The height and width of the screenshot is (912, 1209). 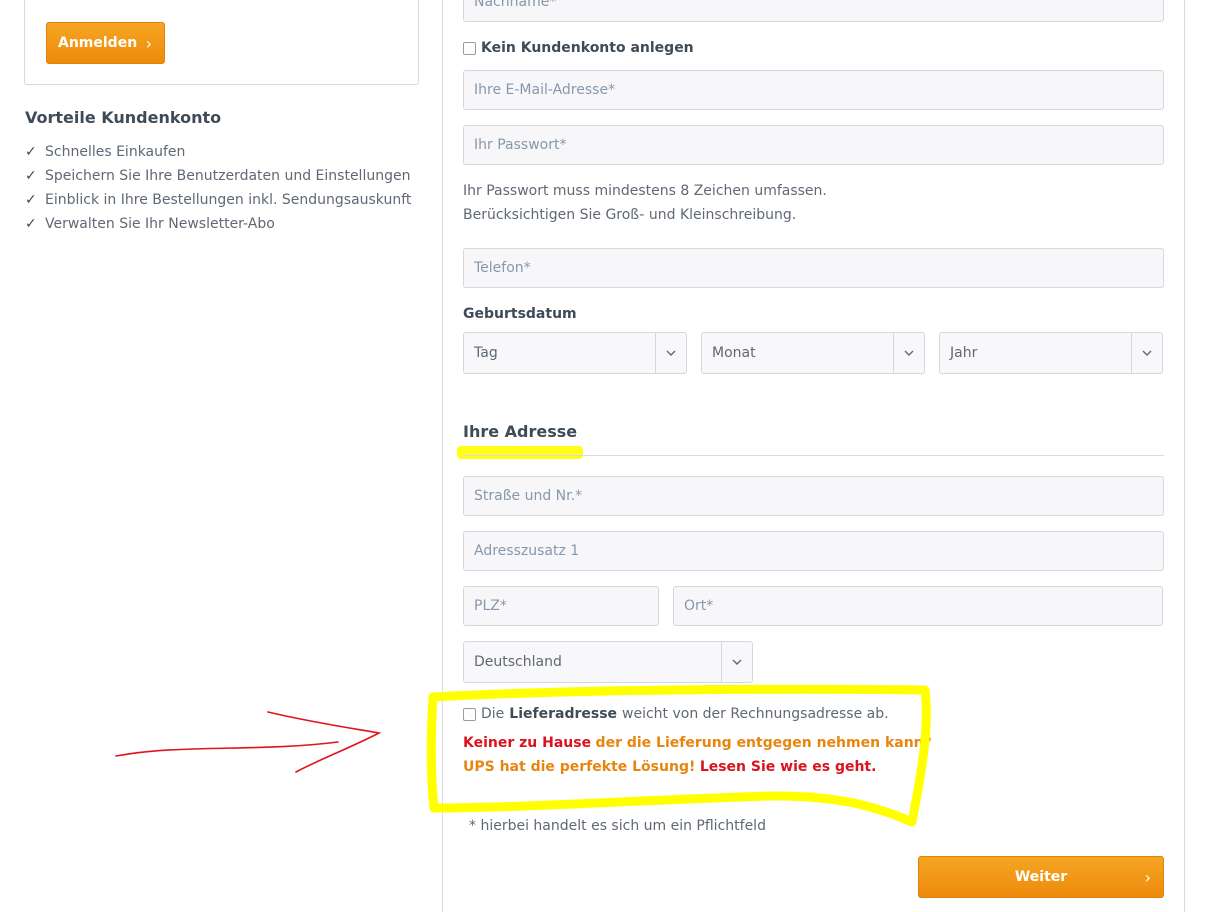 What do you see at coordinates (1147, 877) in the screenshot?
I see `chevron-right-icon: ›` at bounding box center [1147, 877].